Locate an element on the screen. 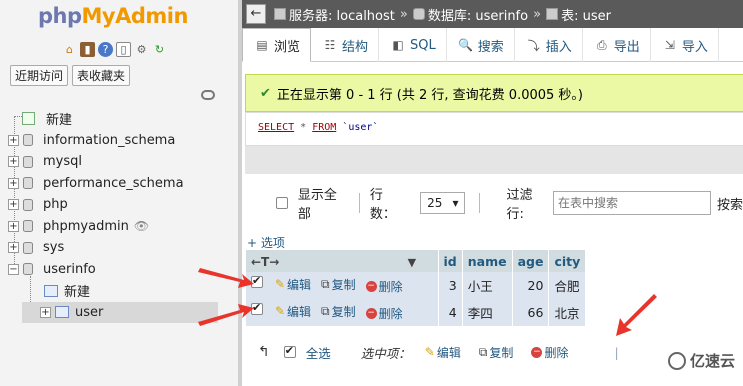  sql-keyword: FROM is located at coordinates (324, 127).